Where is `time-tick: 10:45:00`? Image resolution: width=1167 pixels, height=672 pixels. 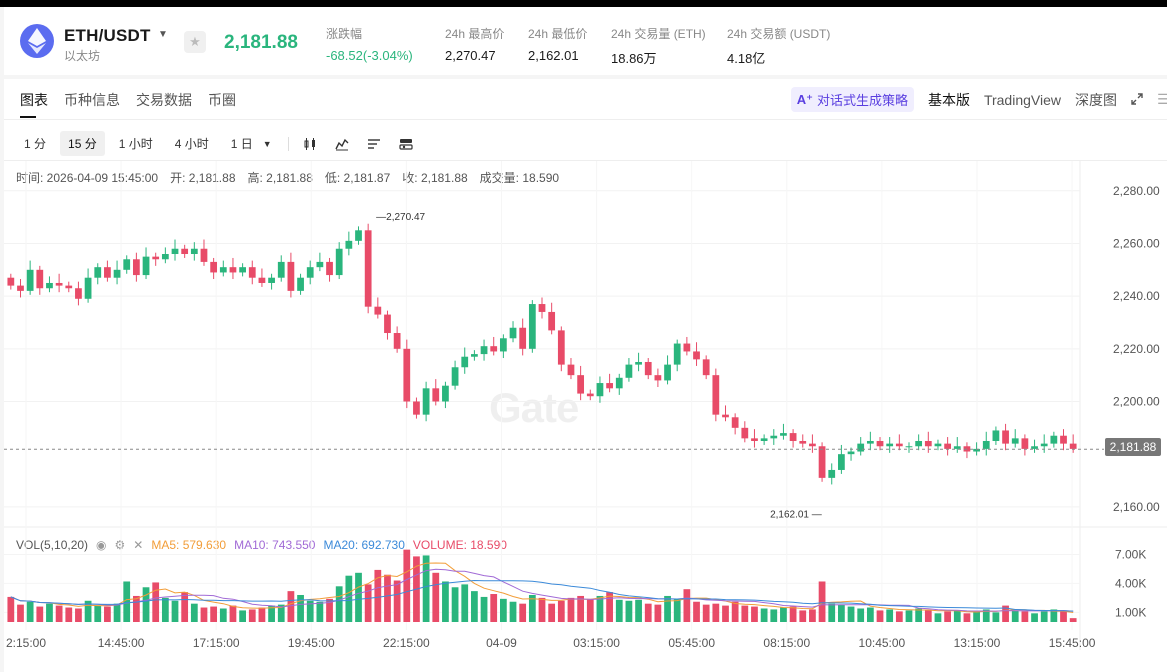 time-tick: 10:45:00 is located at coordinates (882, 643).